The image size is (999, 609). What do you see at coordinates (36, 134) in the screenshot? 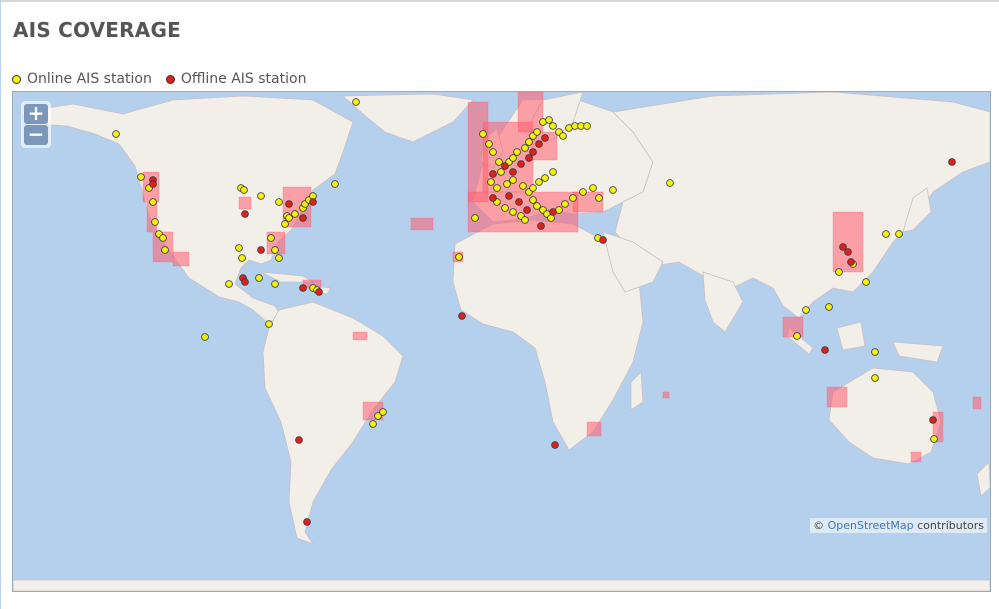
I see `zoom-out-button: −` at bounding box center [36, 134].